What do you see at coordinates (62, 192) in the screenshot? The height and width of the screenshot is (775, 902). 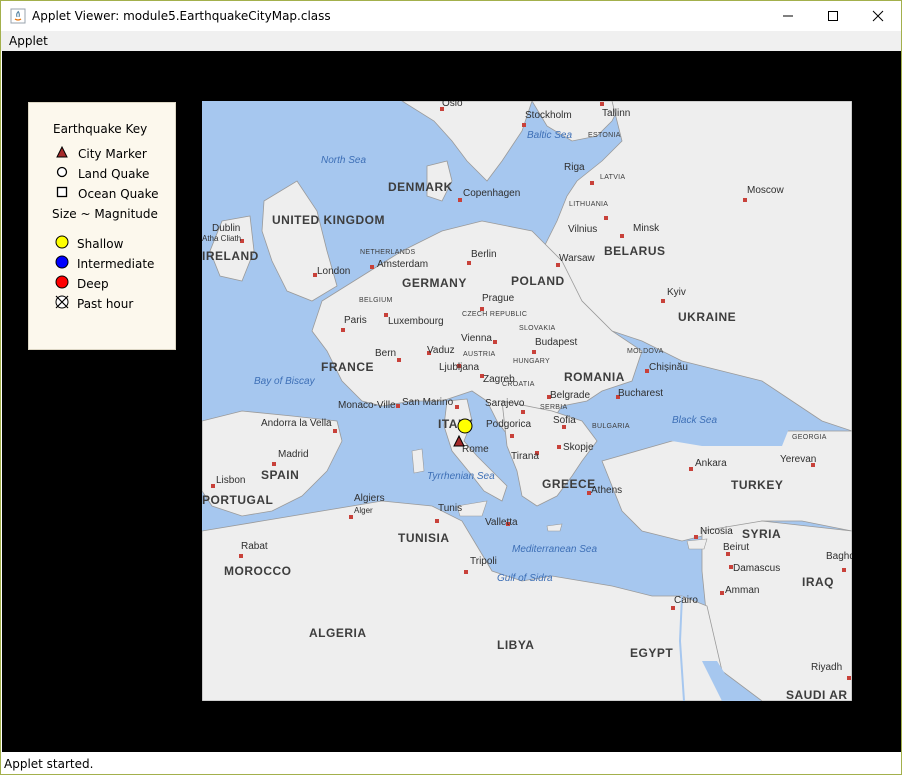 I see `ocean-quake-icon` at bounding box center [62, 192].